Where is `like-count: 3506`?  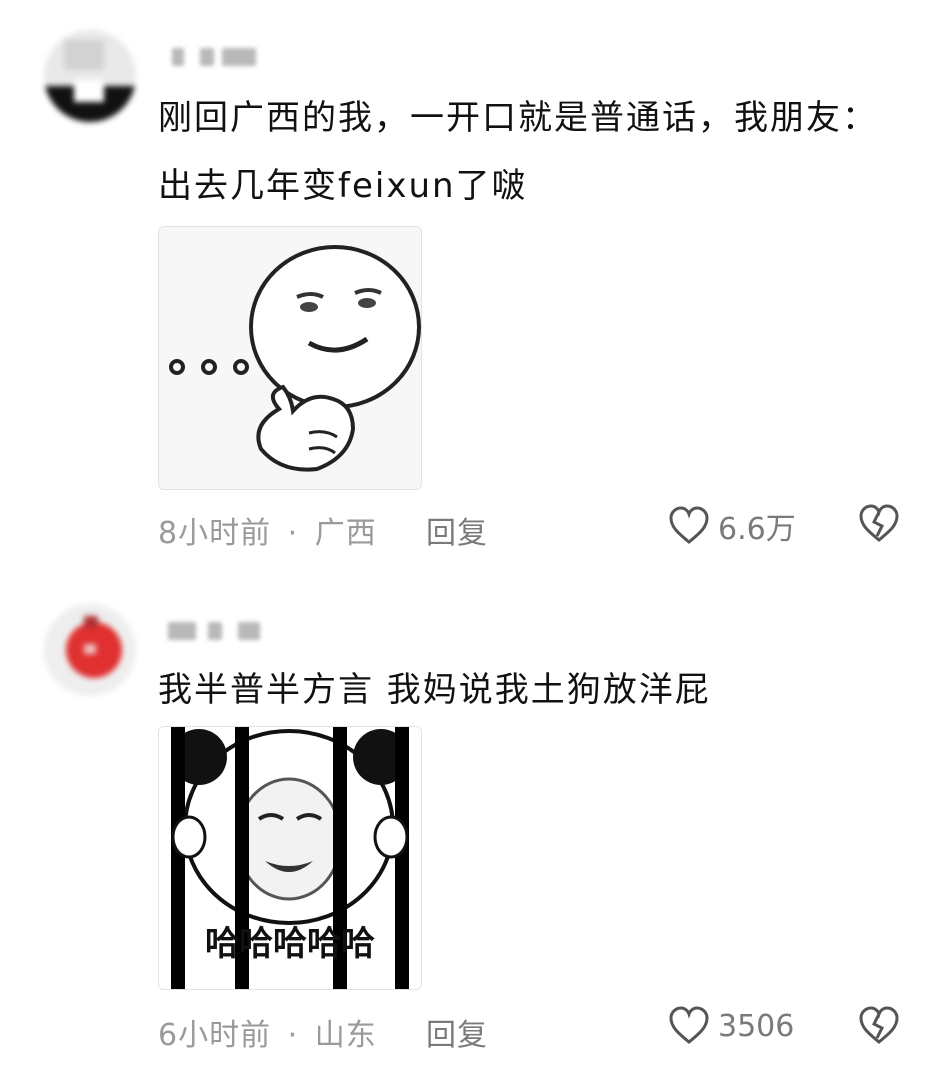 like-count: 3506 is located at coordinates (756, 1026).